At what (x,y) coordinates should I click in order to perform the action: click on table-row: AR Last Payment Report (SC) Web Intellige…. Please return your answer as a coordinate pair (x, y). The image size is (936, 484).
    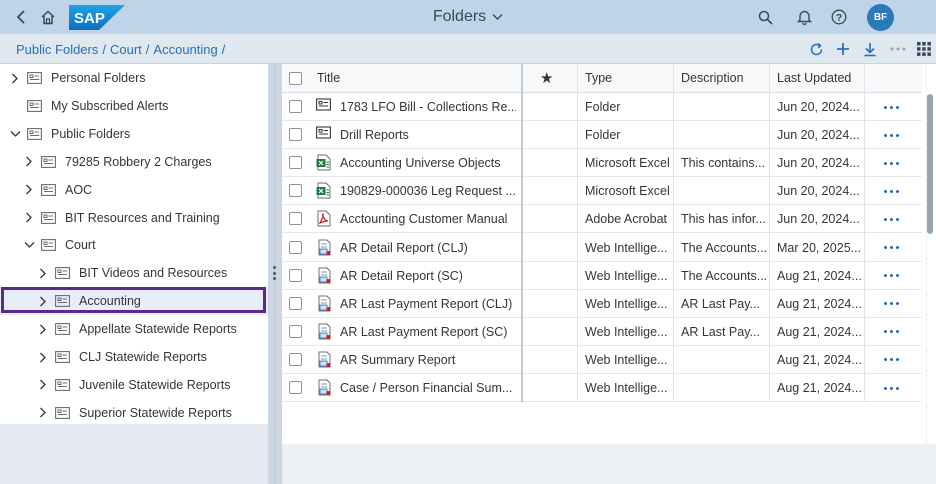
    Looking at the image, I should click on (602, 332).